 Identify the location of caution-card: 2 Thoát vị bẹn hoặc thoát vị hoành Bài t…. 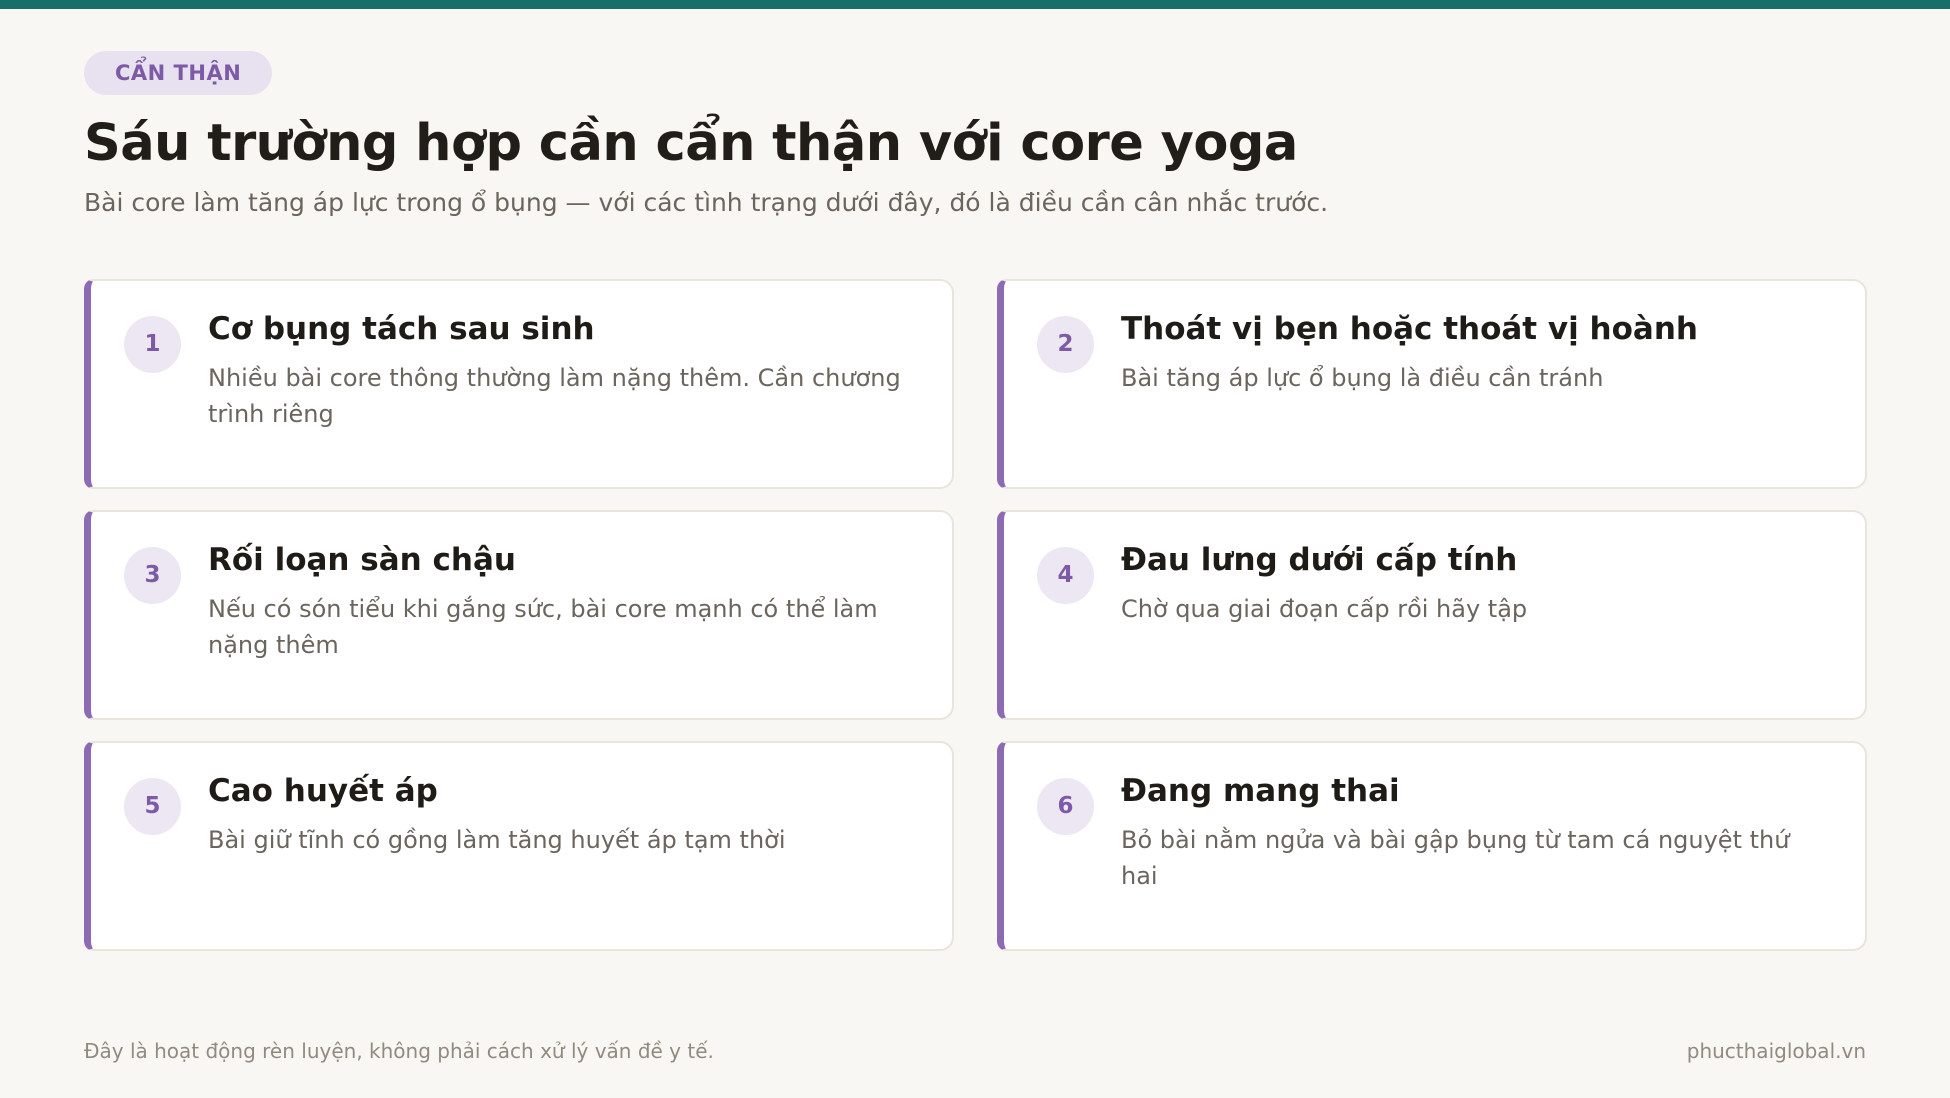
(1432, 384).